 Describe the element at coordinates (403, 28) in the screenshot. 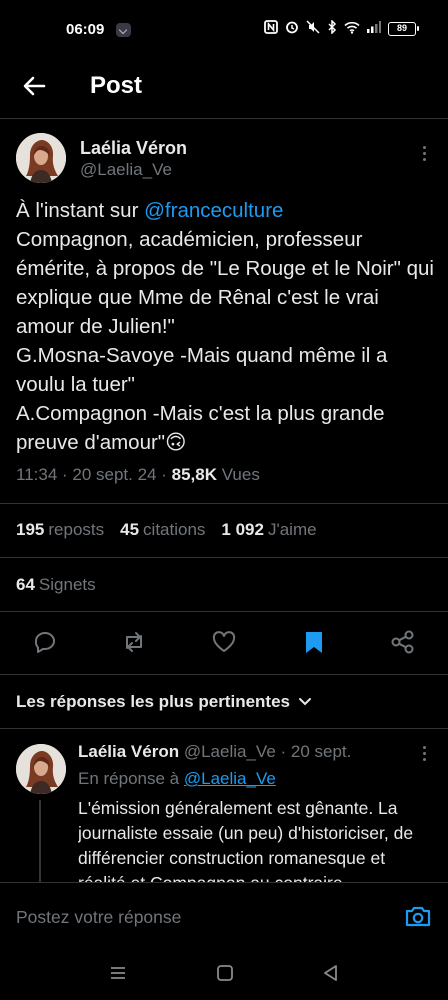

I see `battery-indicator: 89` at that location.